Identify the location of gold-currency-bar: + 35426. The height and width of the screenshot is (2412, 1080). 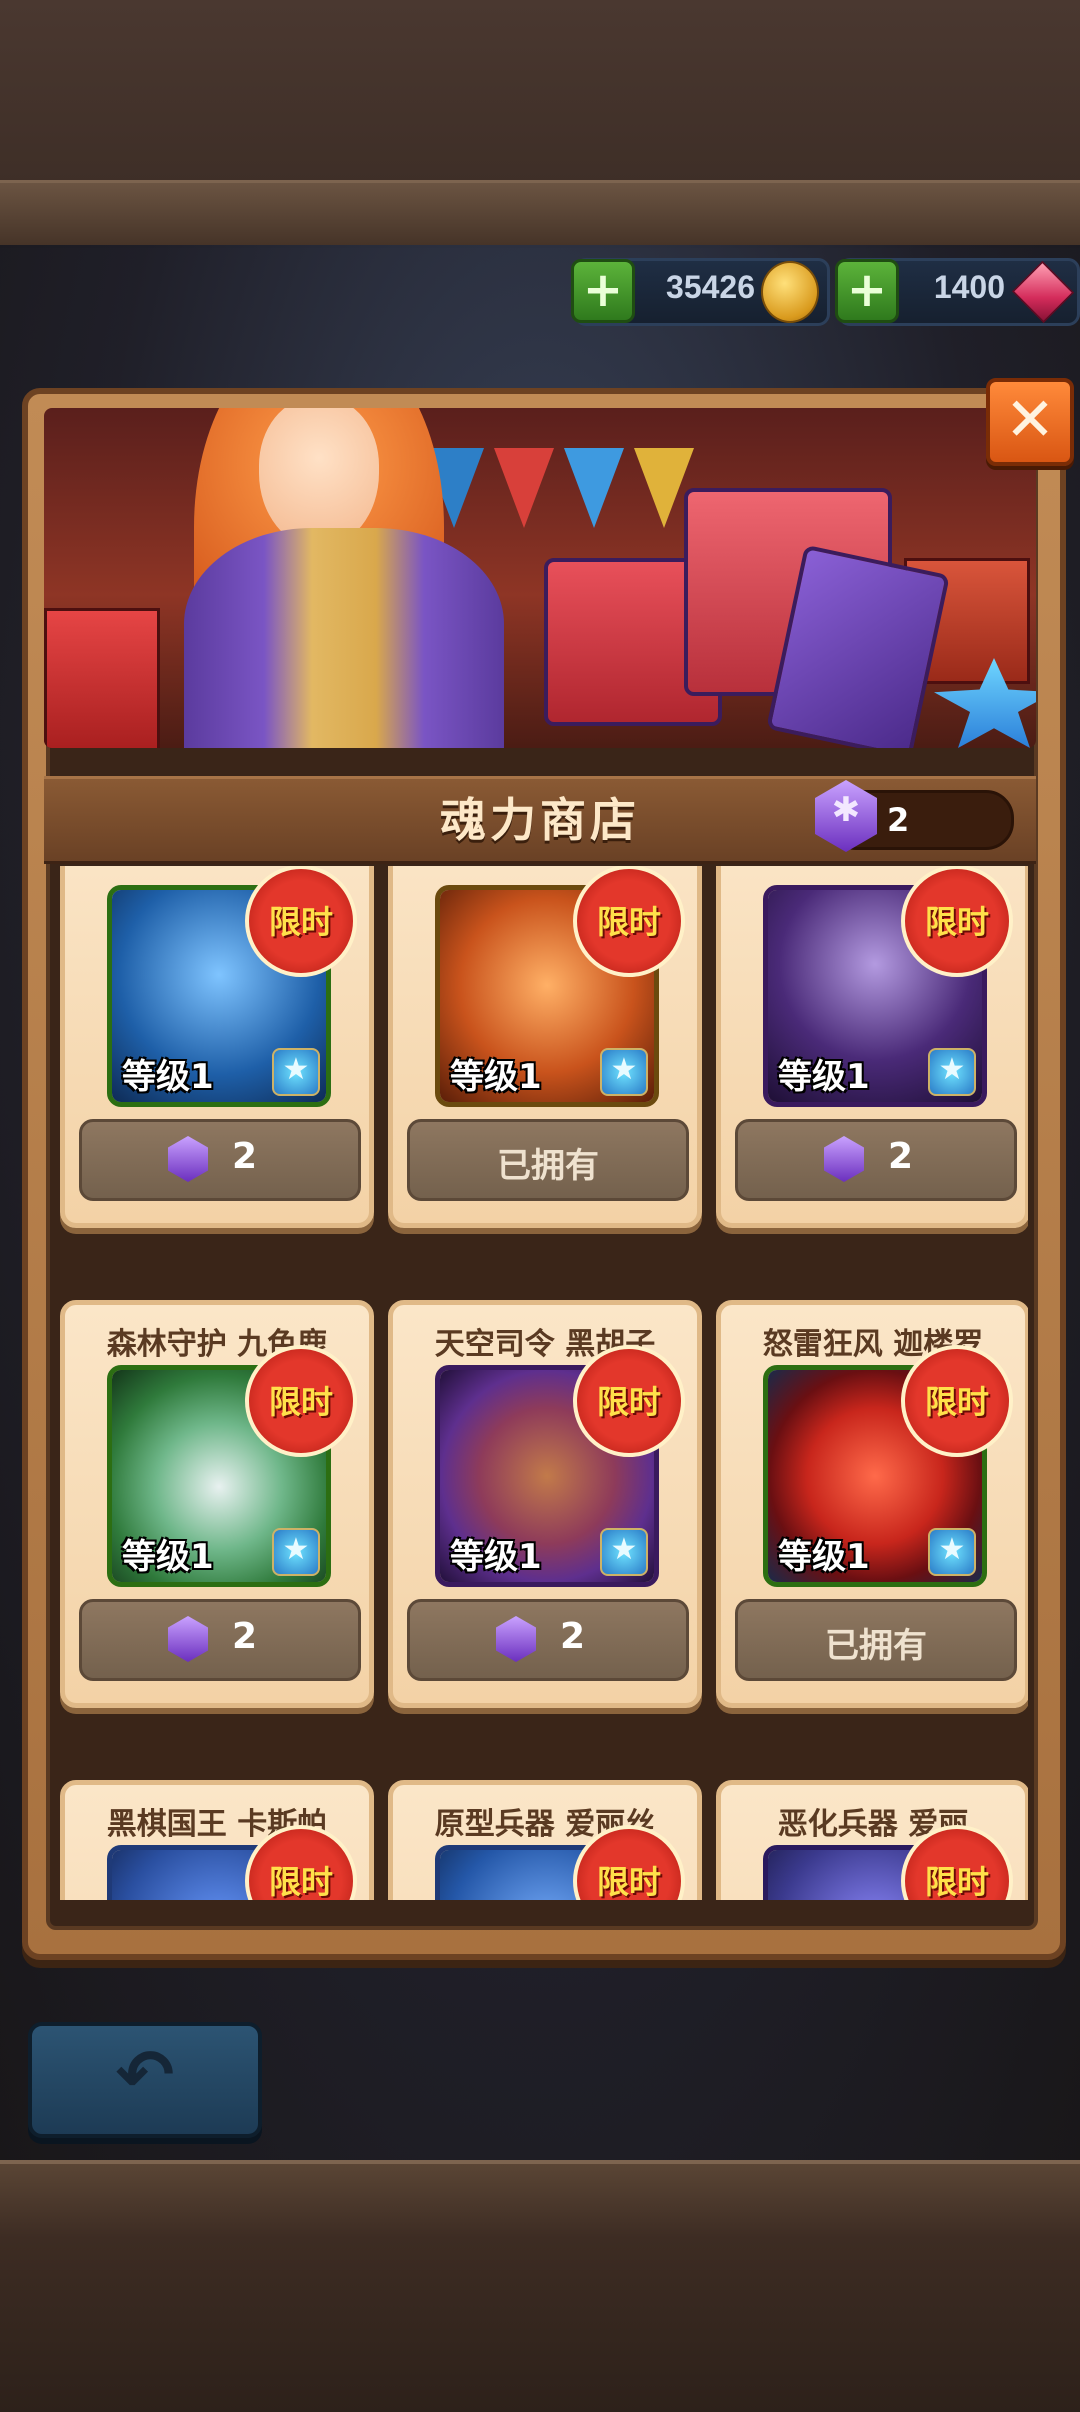
(700, 292).